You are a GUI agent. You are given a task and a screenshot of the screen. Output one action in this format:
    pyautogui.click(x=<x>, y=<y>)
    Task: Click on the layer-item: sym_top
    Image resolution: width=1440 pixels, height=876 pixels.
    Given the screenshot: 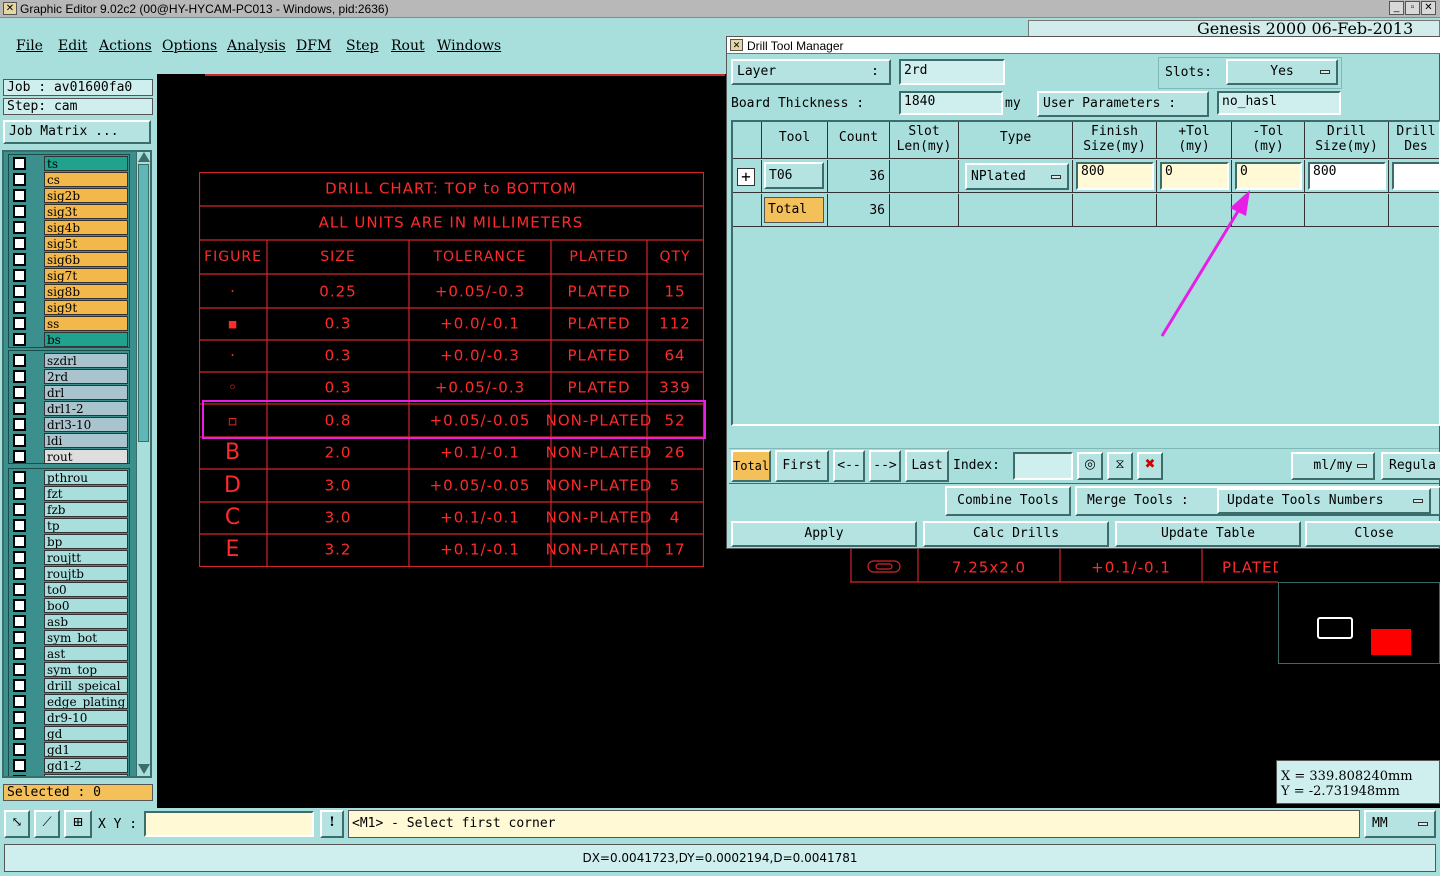 What is the action you would take?
    pyautogui.click(x=70, y=669)
    